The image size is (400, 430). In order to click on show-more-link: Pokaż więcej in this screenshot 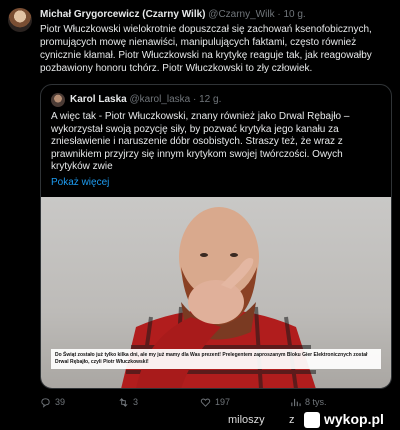, I will do `click(80, 182)`.